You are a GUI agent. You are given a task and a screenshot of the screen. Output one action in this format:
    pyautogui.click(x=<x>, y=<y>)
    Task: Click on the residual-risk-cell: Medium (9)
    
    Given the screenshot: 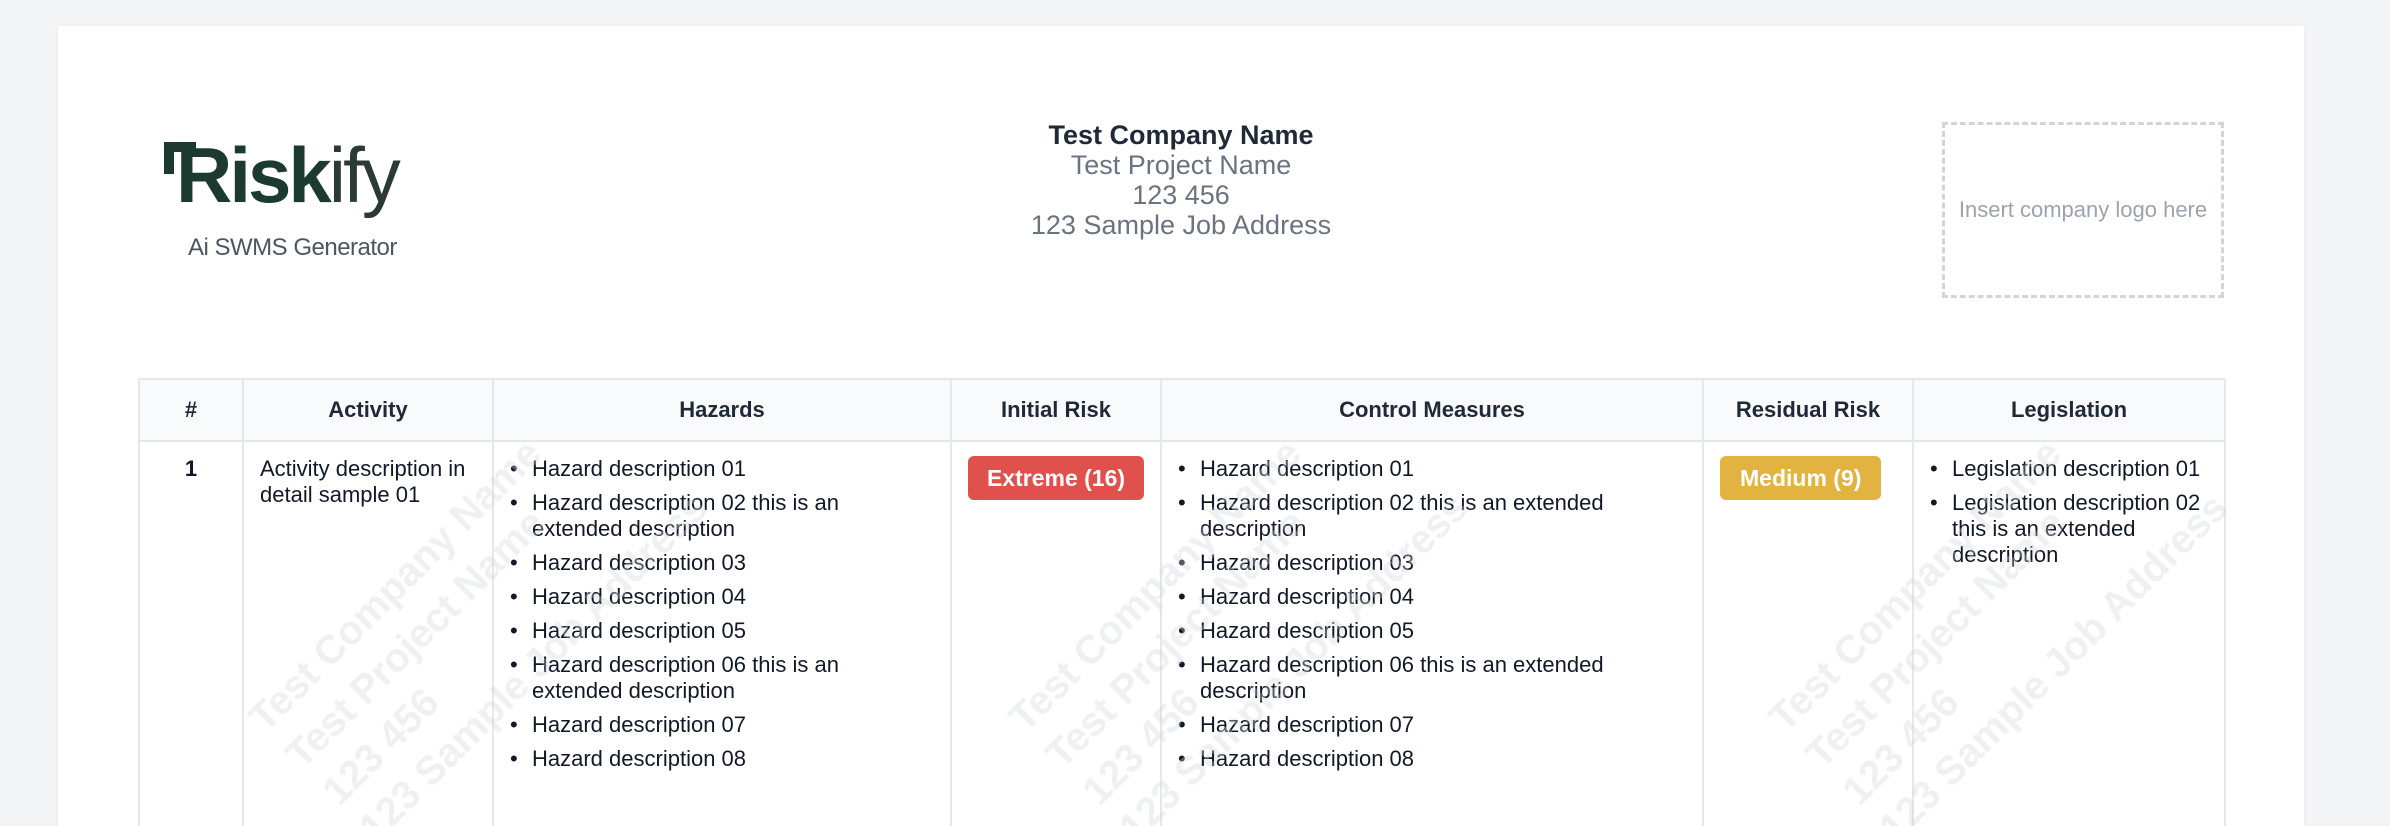 What is the action you would take?
    pyautogui.click(x=1808, y=633)
    